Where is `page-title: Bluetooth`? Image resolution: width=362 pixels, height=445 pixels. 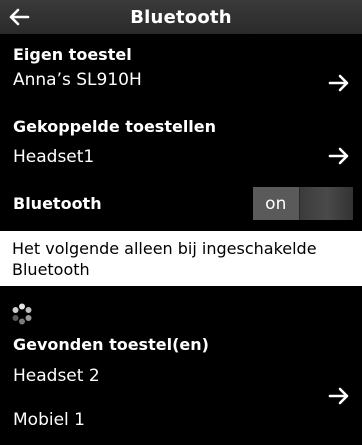 page-title: Bluetooth is located at coordinates (181, 17).